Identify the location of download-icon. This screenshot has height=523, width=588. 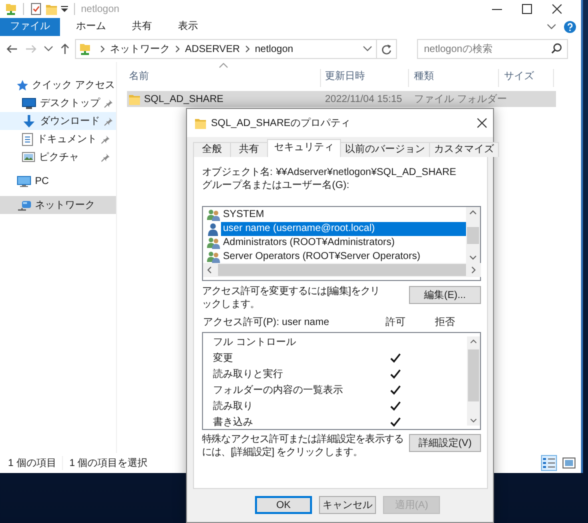
(29, 121).